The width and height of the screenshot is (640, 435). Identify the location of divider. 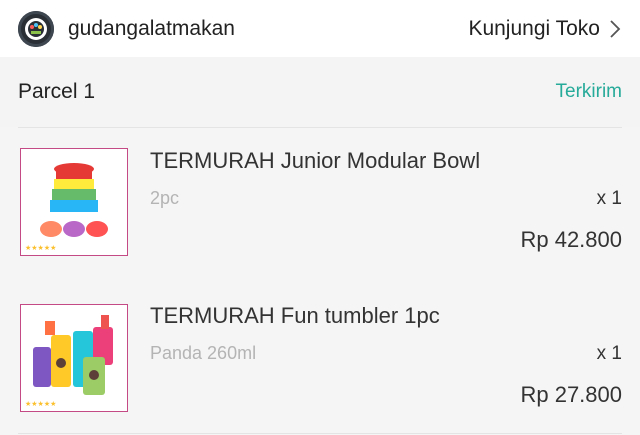
(320, 433).